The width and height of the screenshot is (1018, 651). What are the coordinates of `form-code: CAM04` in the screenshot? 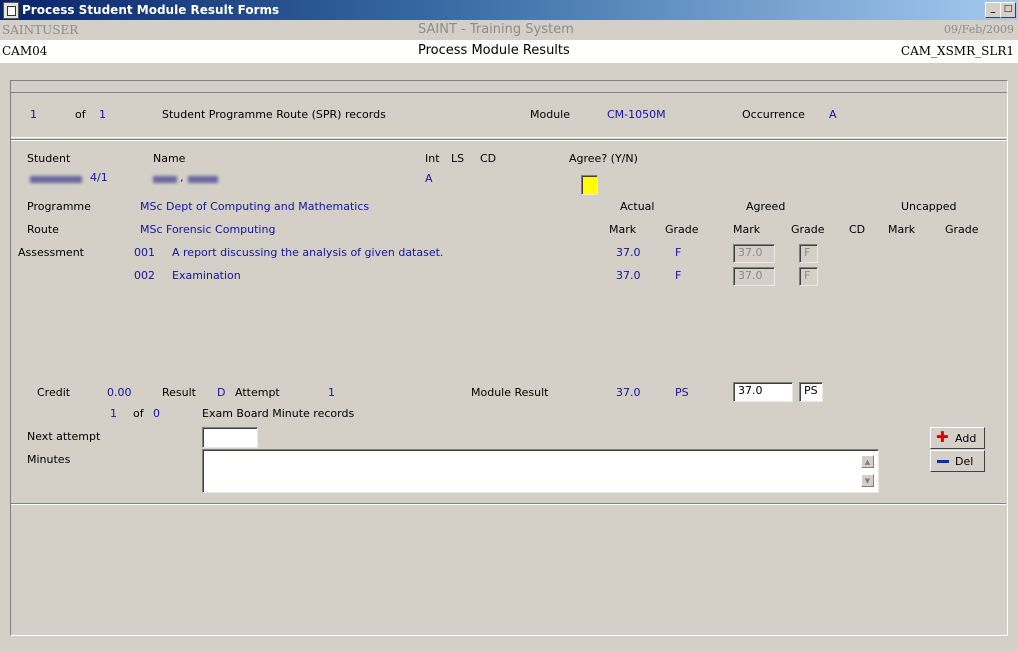 It's located at (25, 51).